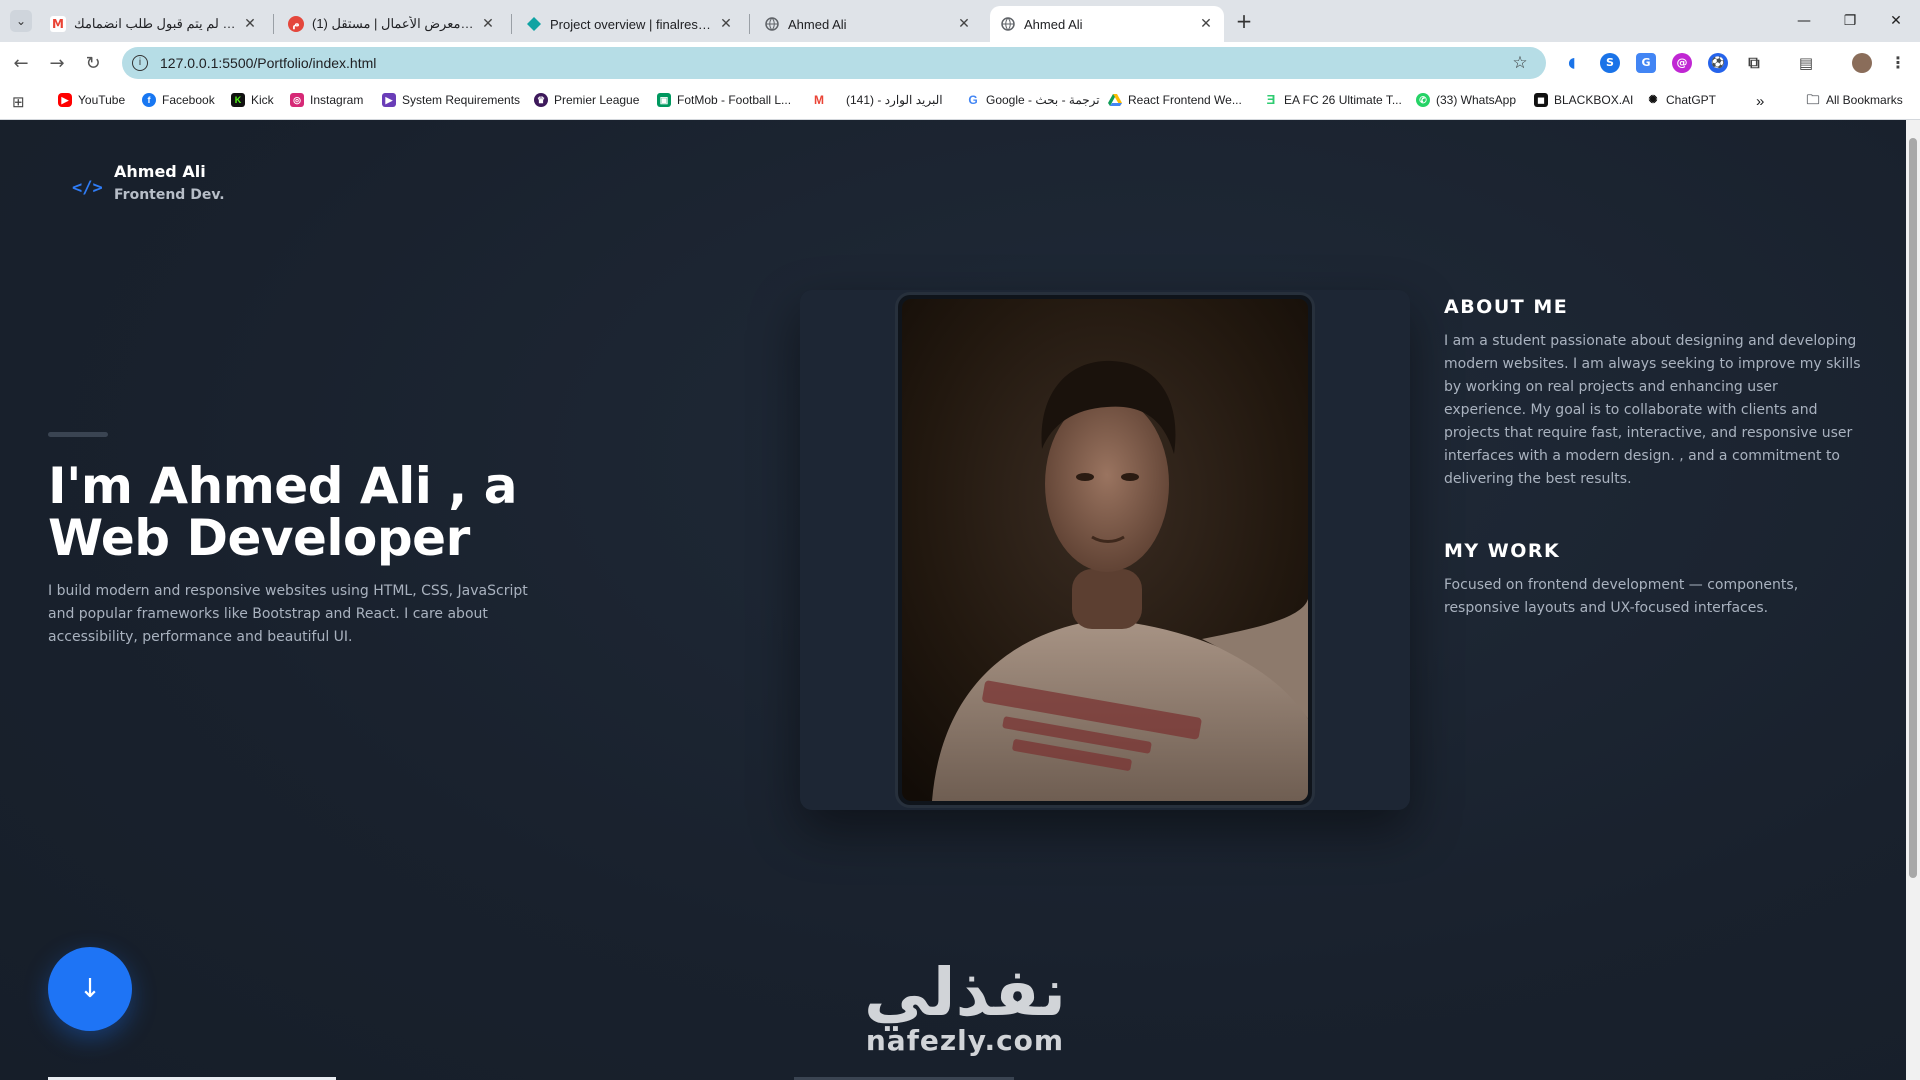 The height and width of the screenshot is (1080, 1920). Describe the element at coordinates (297, 100) in the screenshot. I see `instagram-icon: ◎` at that location.